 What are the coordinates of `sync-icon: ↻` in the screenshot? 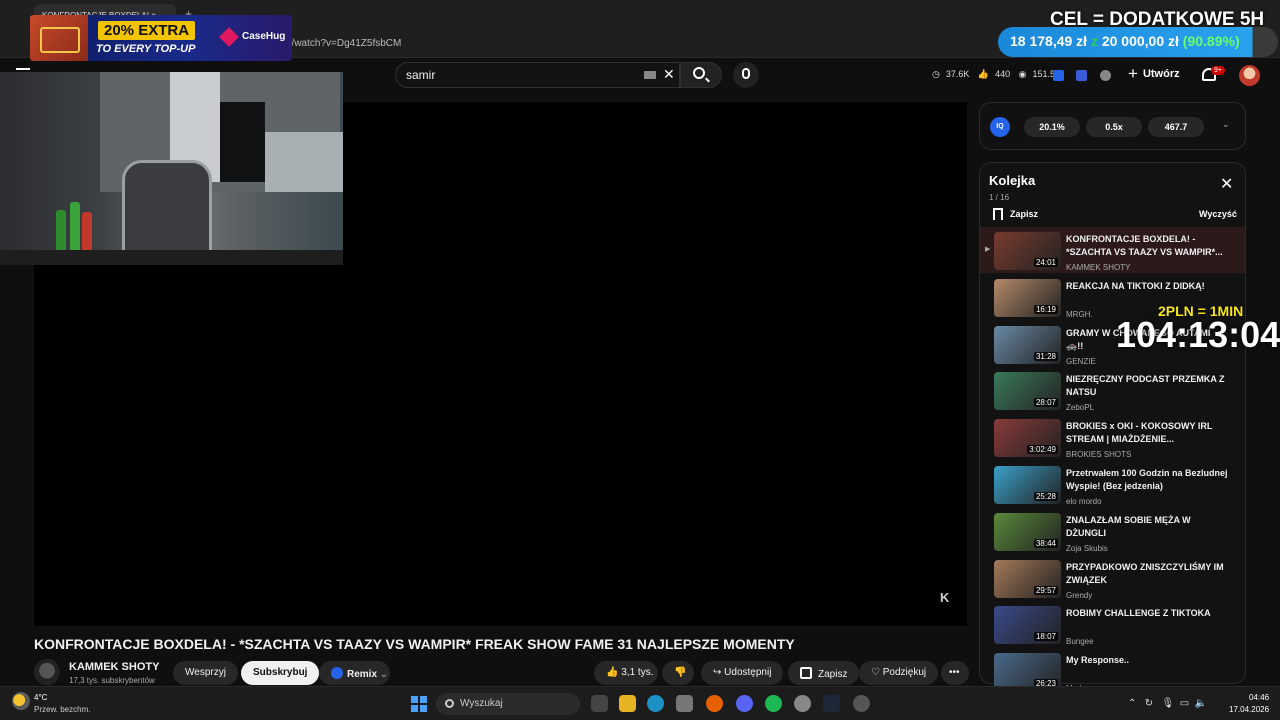 It's located at (1149, 703).